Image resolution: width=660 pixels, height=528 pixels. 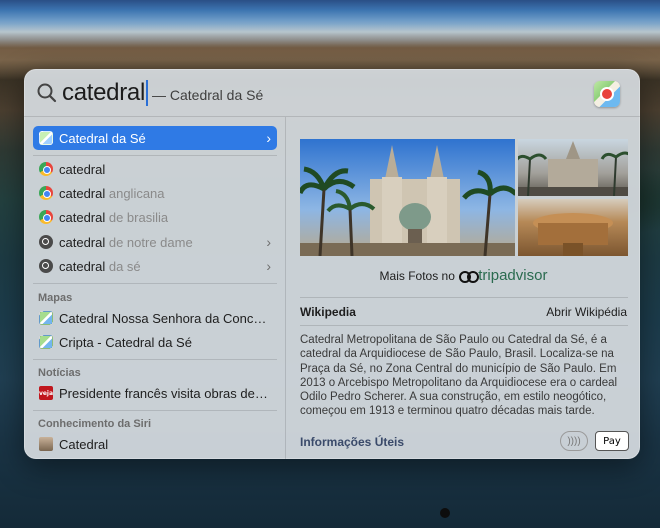 I want to click on suggestion-row: catedral anglicana, so click(x=155, y=193).